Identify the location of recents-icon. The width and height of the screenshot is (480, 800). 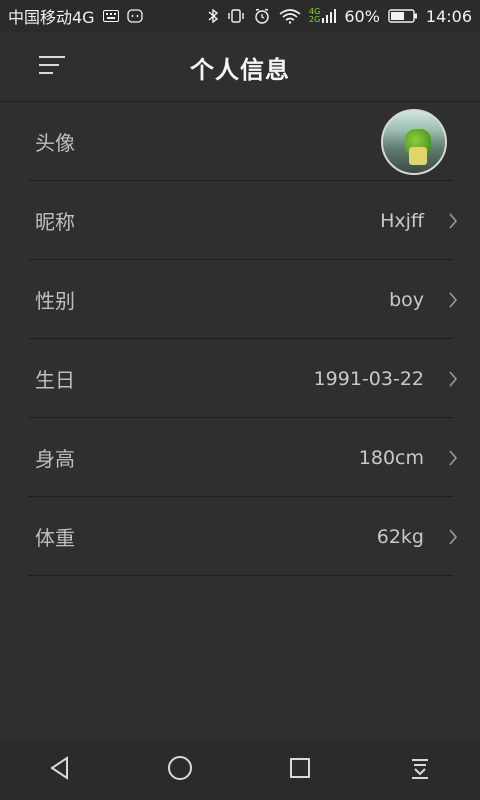
(300, 770).